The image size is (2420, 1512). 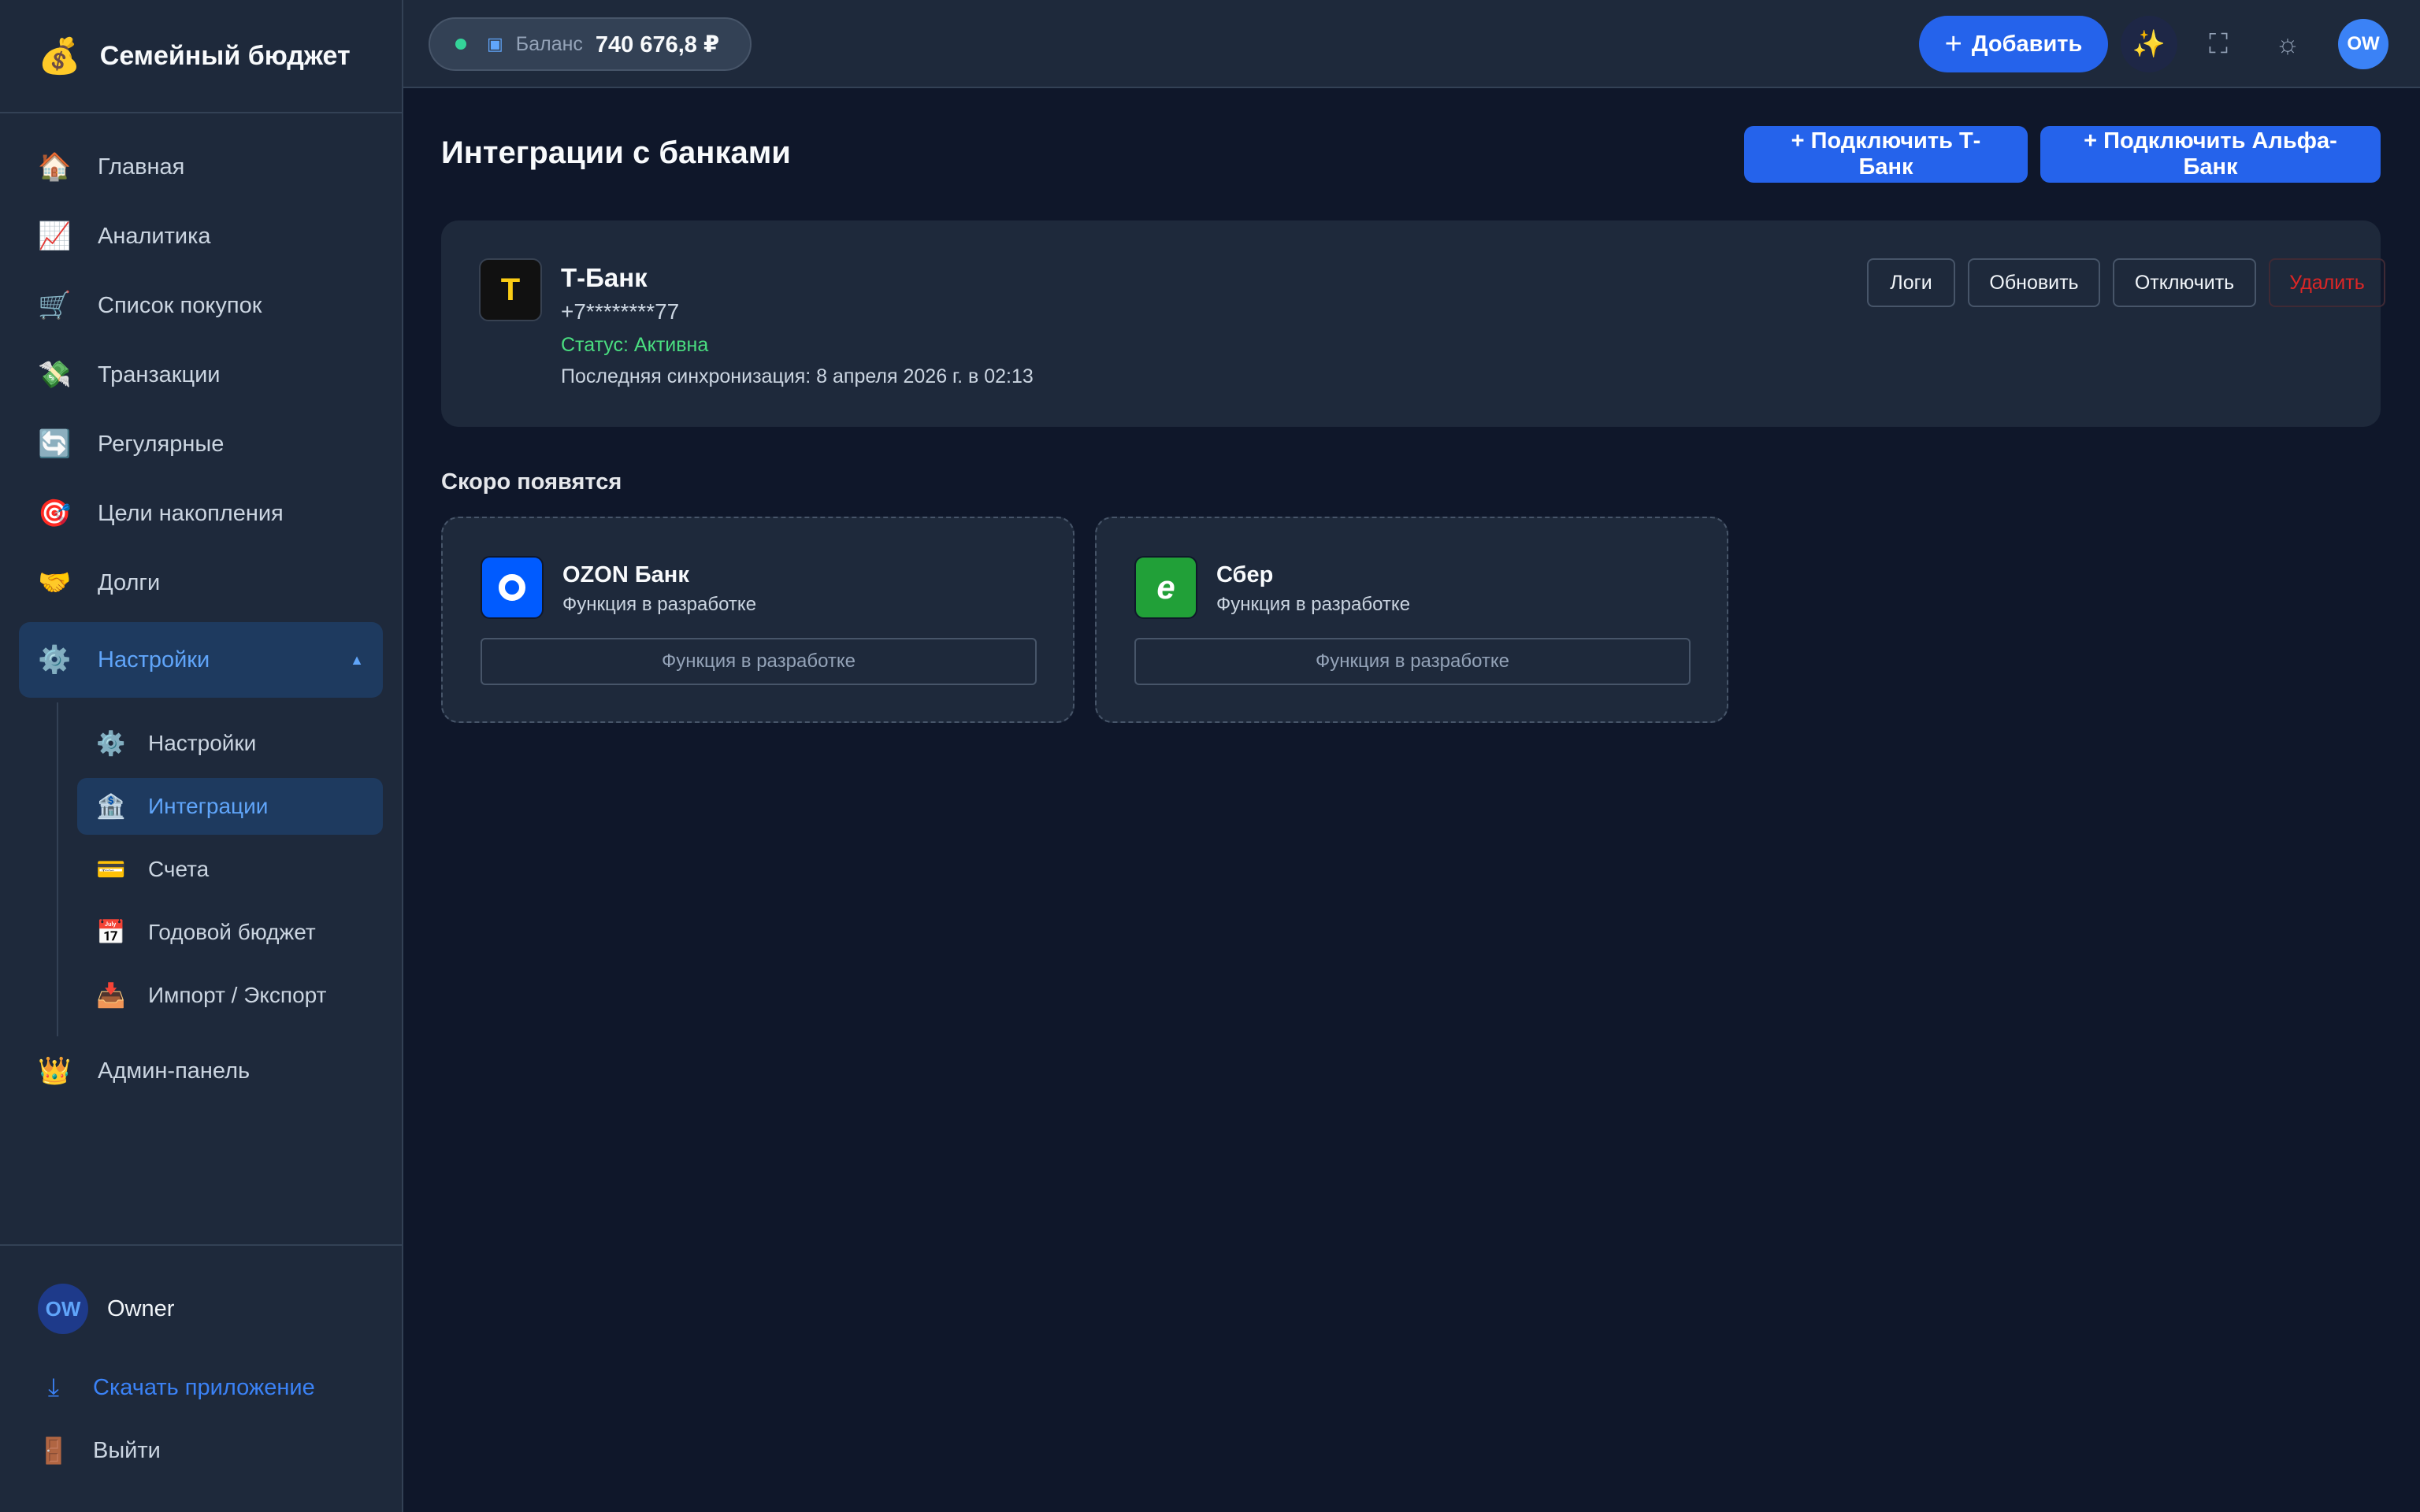 I want to click on logout-label: Выйти, so click(x=127, y=1450).